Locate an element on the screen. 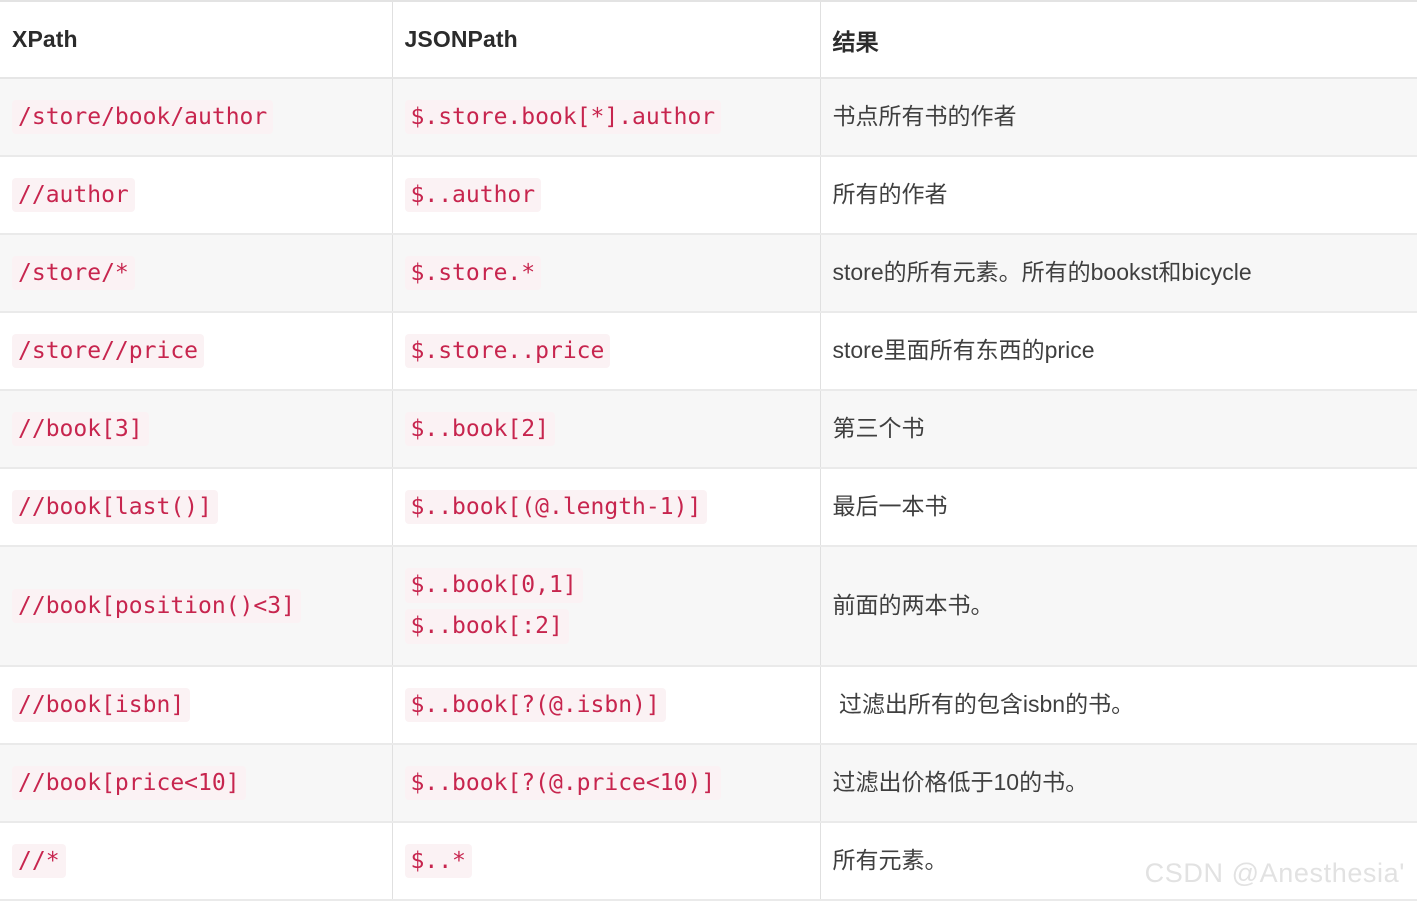 The width and height of the screenshot is (1417, 907). xpath-code: /store/* is located at coordinates (73, 273).